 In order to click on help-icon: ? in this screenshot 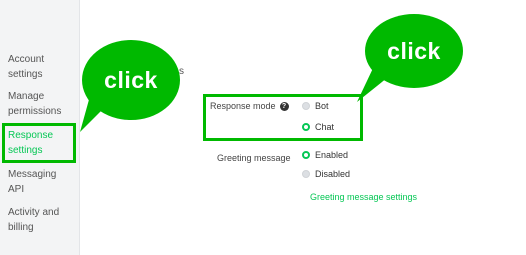, I will do `click(284, 107)`.